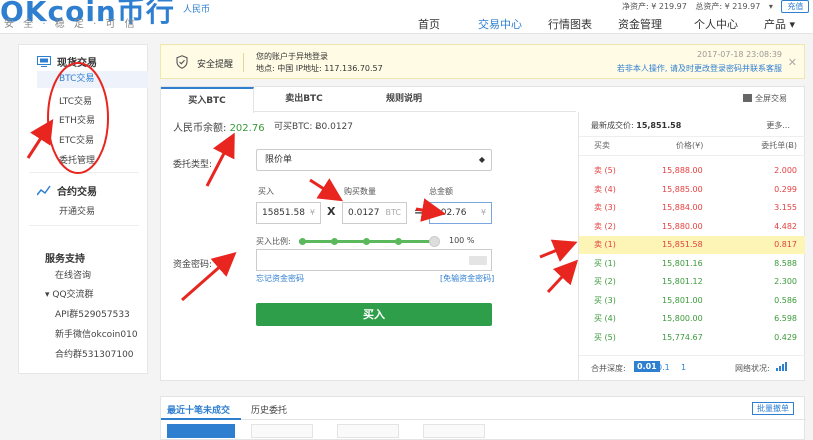  What do you see at coordinates (785, 189) in the screenshot?
I see `row-amount: 0.299` at bounding box center [785, 189].